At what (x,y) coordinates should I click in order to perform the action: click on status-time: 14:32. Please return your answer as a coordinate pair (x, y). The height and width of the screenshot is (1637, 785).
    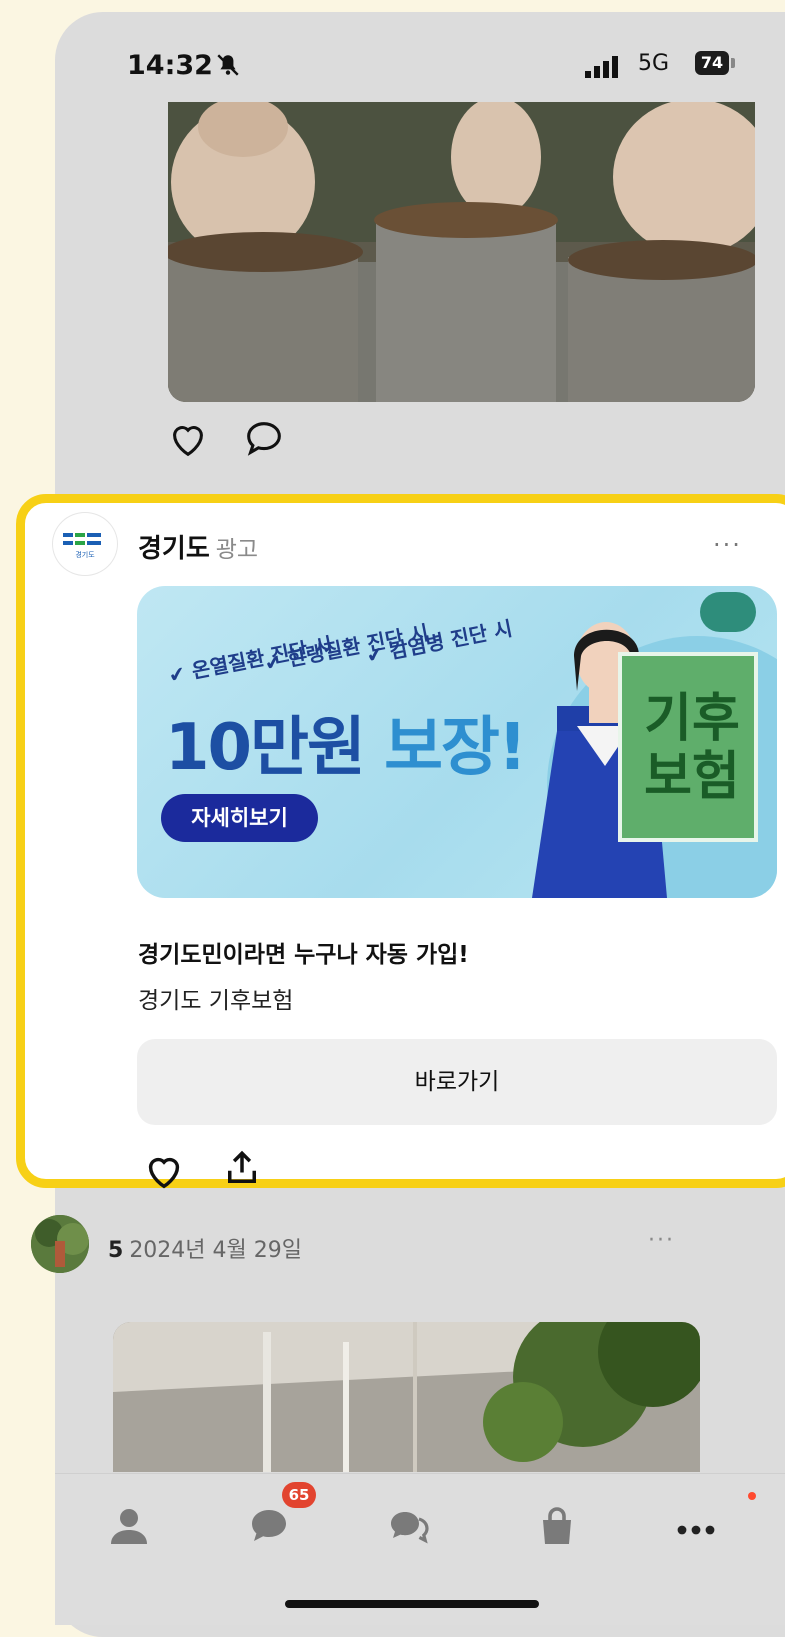
    Looking at the image, I should click on (170, 65).